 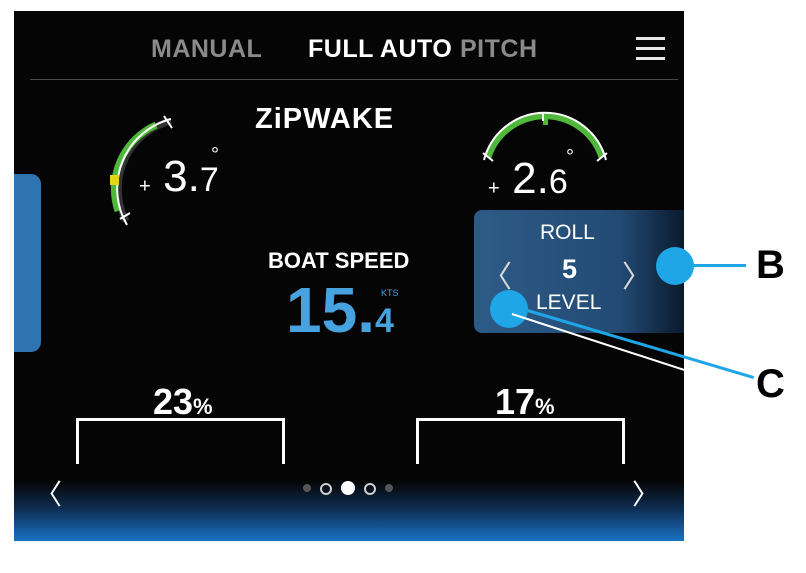 I want to click on right-interceptor-unit: %, so click(x=545, y=406).